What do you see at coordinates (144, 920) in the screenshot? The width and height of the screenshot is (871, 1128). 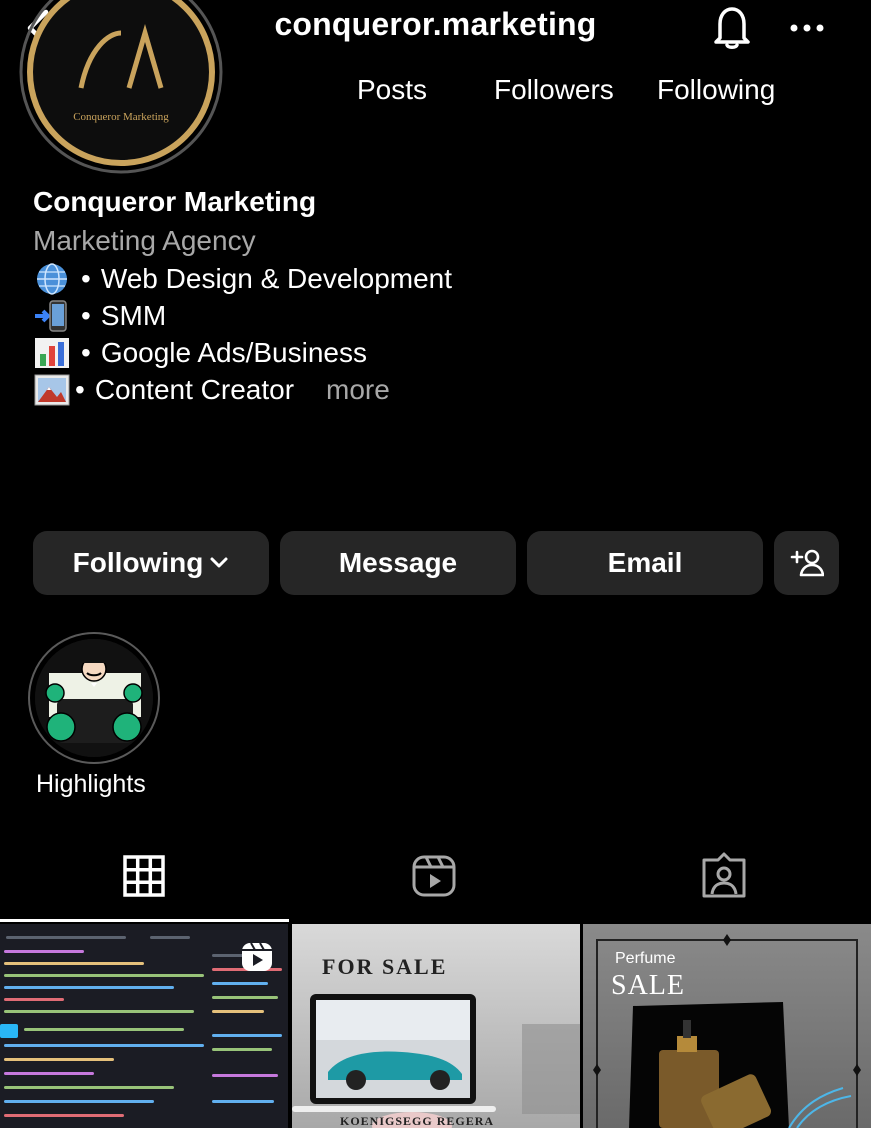 I see `active-tab-indicator` at bounding box center [144, 920].